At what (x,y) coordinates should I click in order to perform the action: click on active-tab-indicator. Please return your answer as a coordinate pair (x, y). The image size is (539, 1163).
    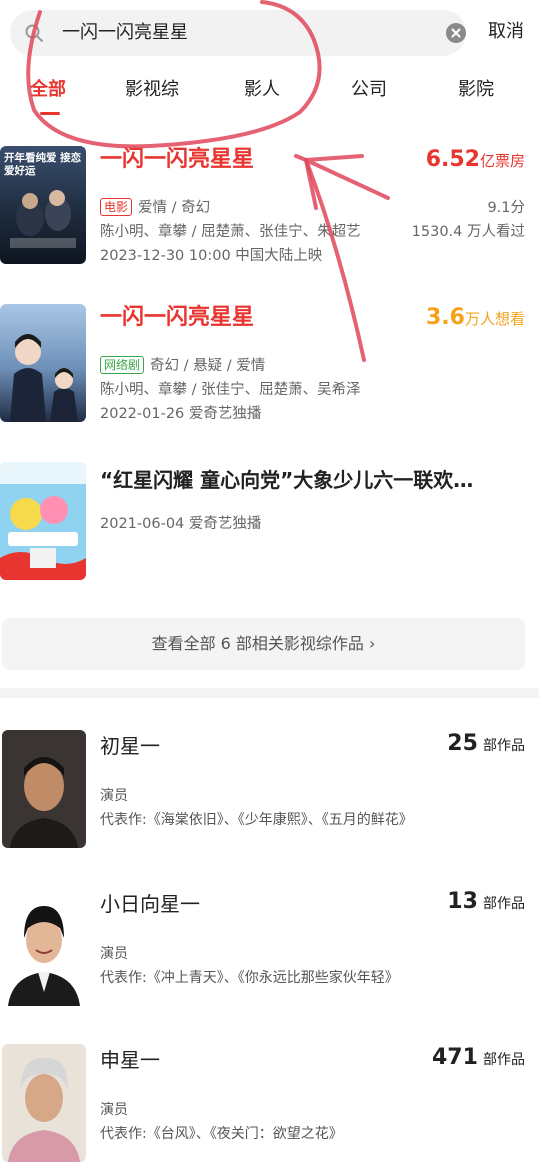
    Looking at the image, I should click on (50, 113).